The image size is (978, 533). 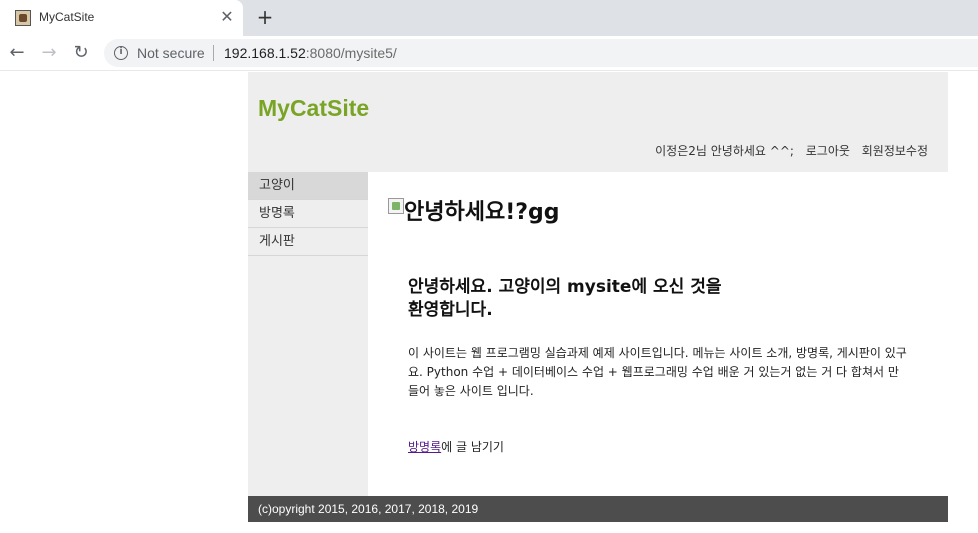 I want to click on site-footer: (c)opyright 2015, 2016, 2017, 2018, 2019, so click(x=598, y=509).